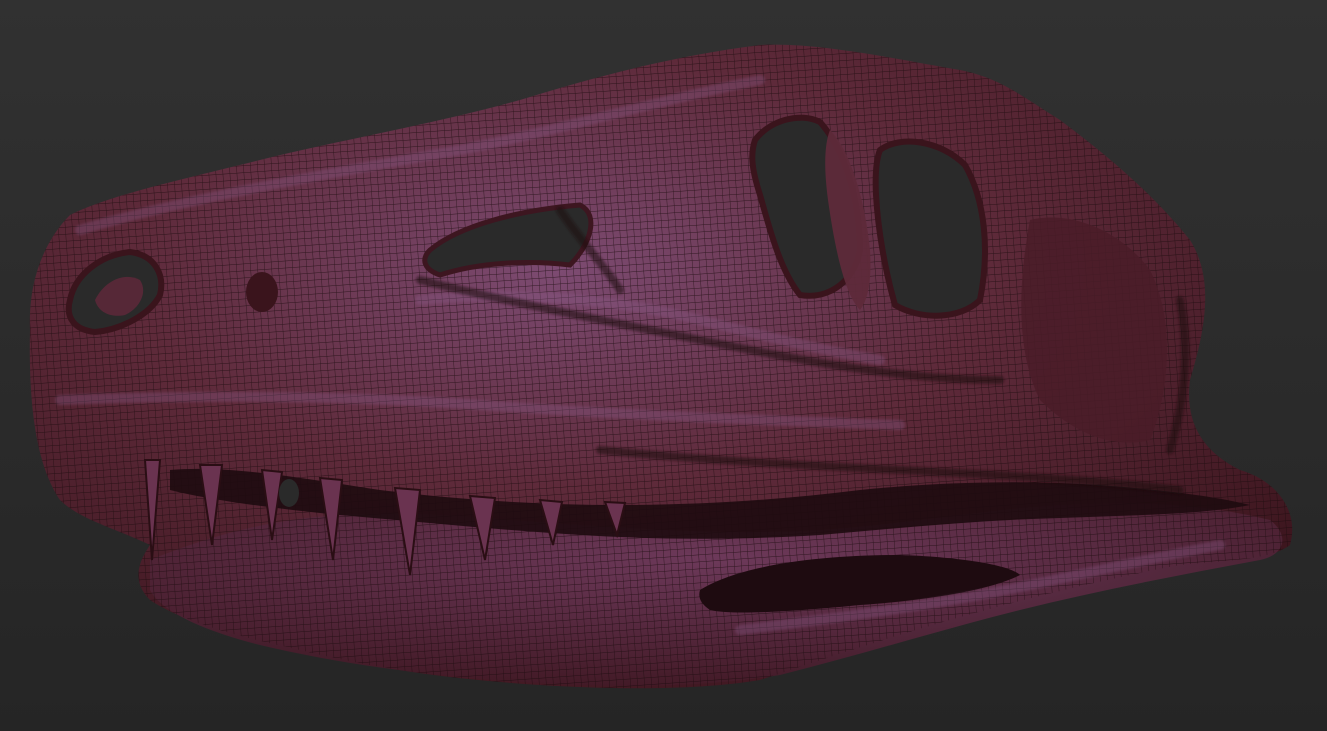 This screenshot has width=1327, height=731. I want to click on laterotemporal-fenestra, so click(930, 228).